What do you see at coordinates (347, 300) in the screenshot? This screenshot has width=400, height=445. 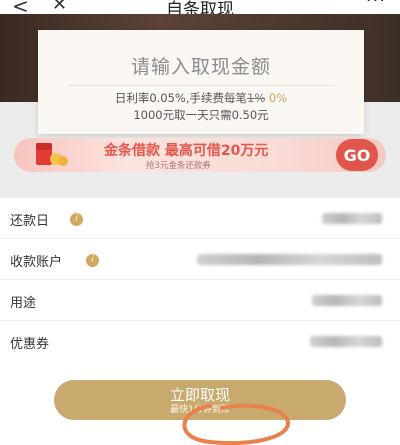 I see `purpose-value` at bounding box center [347, 300].